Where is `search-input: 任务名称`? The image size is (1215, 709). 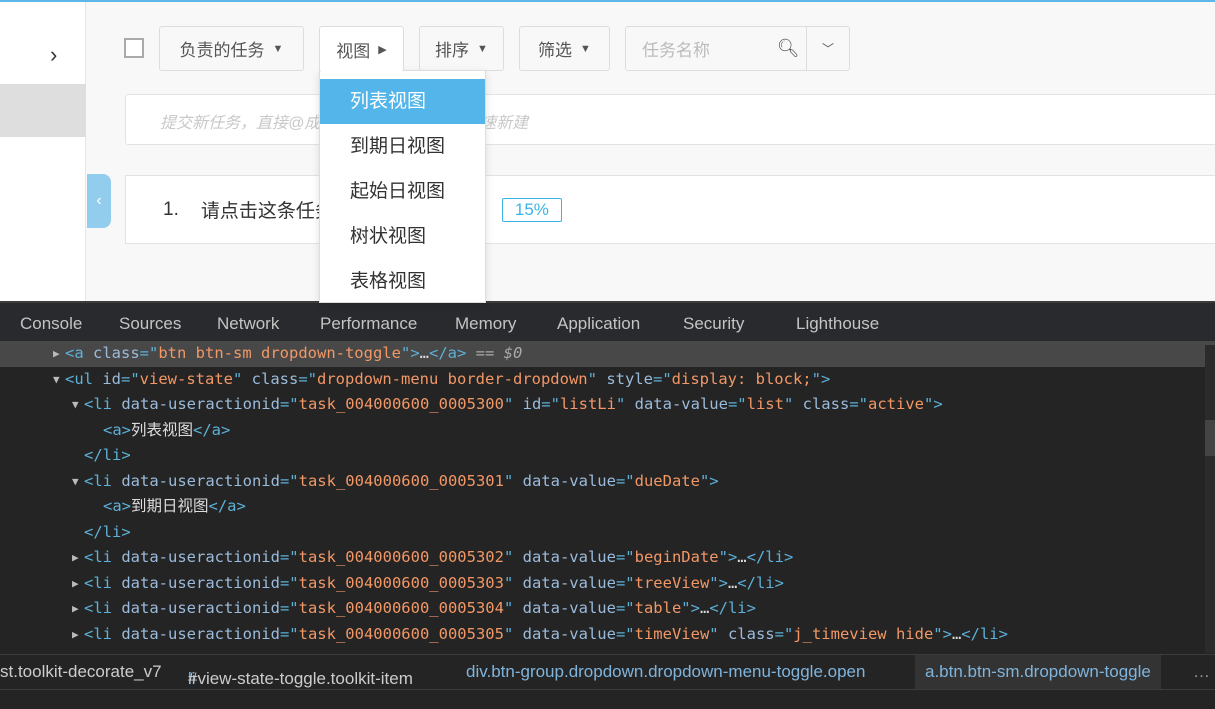 search-input: 任务名称 is located at coordinates (698, 48).